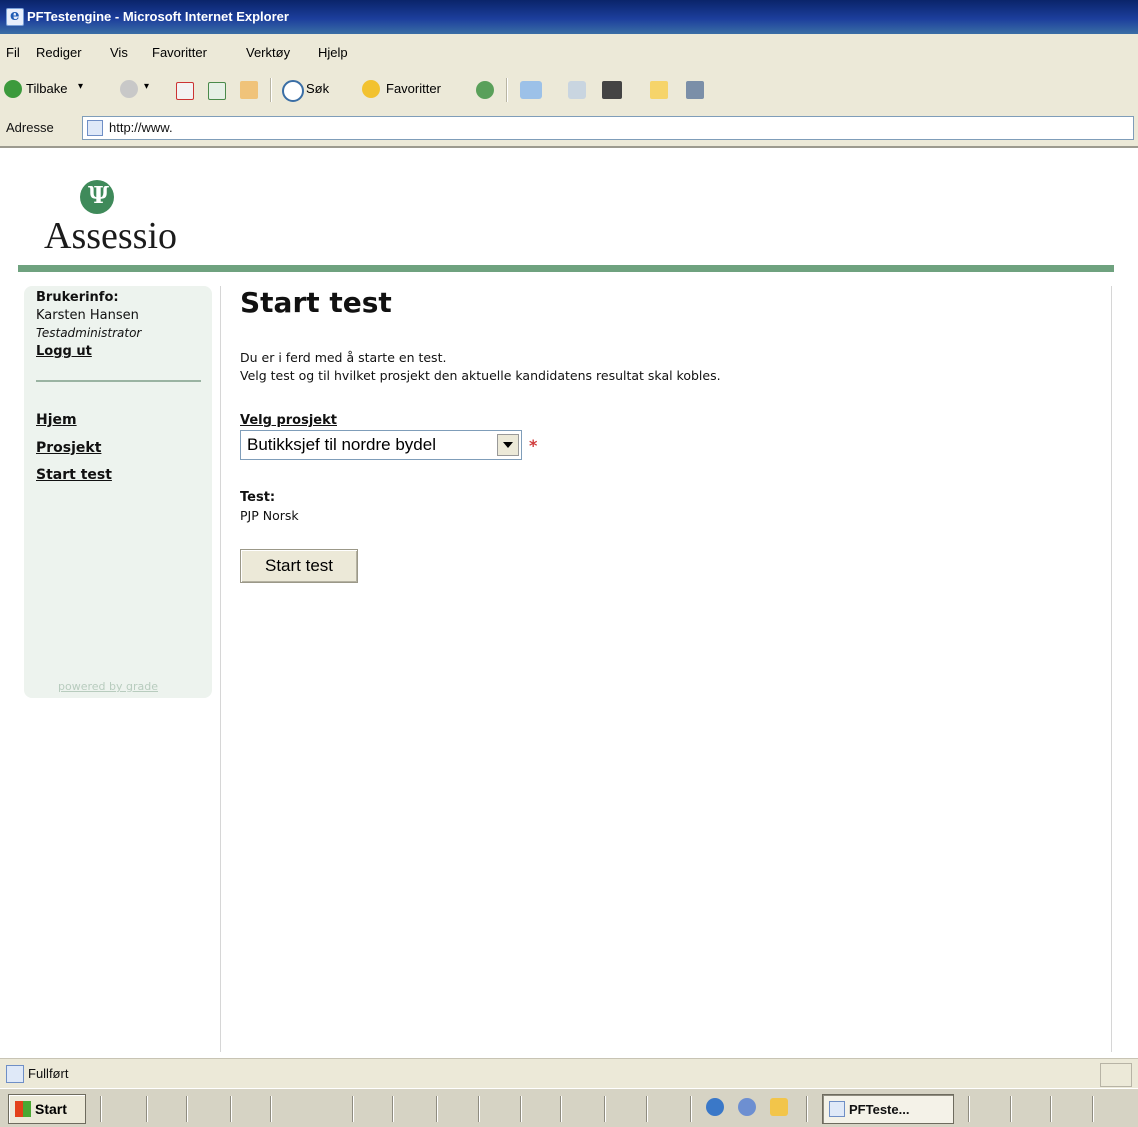 The height and width of the screenshot is (1127, 1138). Describe the element at coordinates (64, 351) in the screenshot. I see `logout-link: Logg ut` at that location.